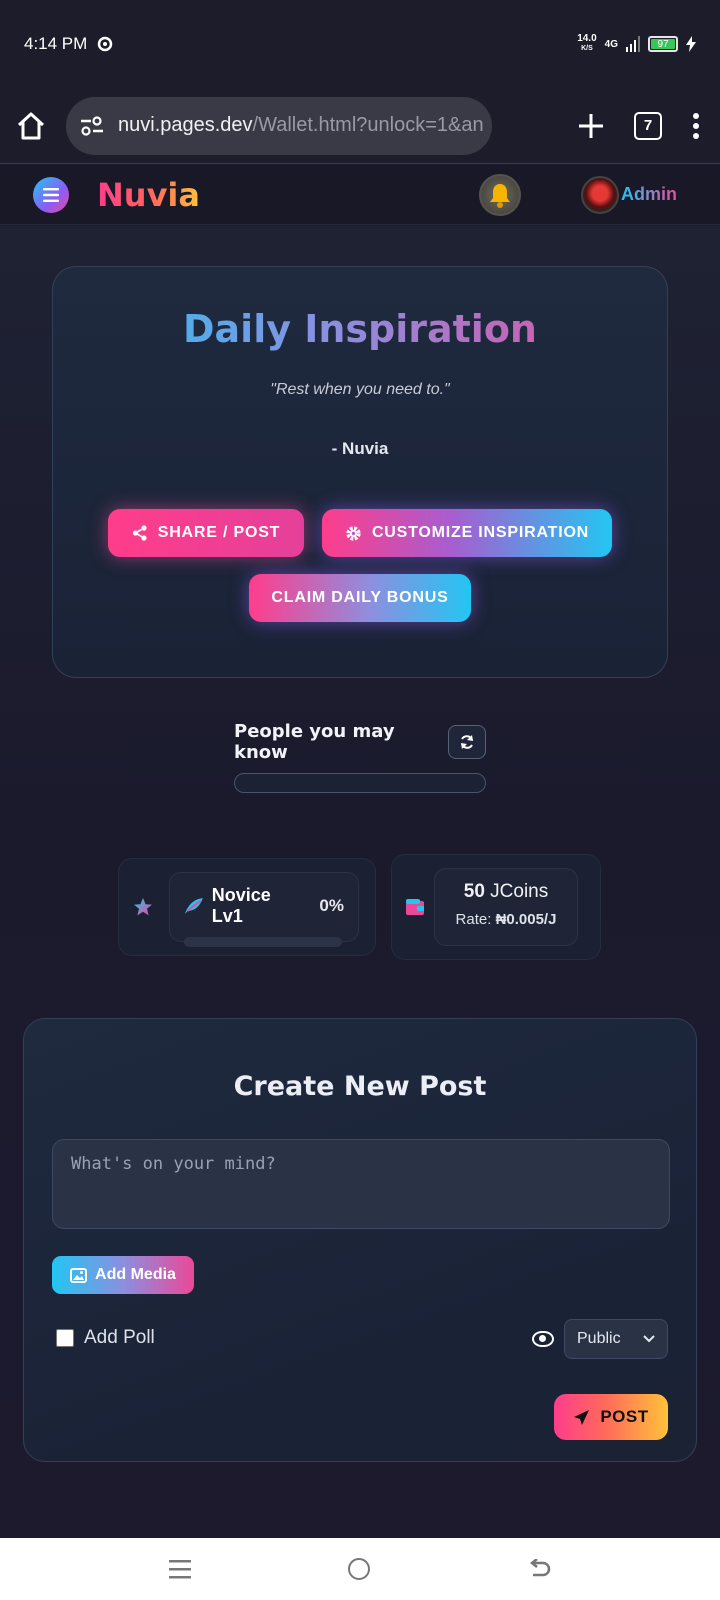 This screenshot has height=1600, width=720. Describe the element at coordinates (633, 44) in the screenshot. I see `signal-icon` at that location.